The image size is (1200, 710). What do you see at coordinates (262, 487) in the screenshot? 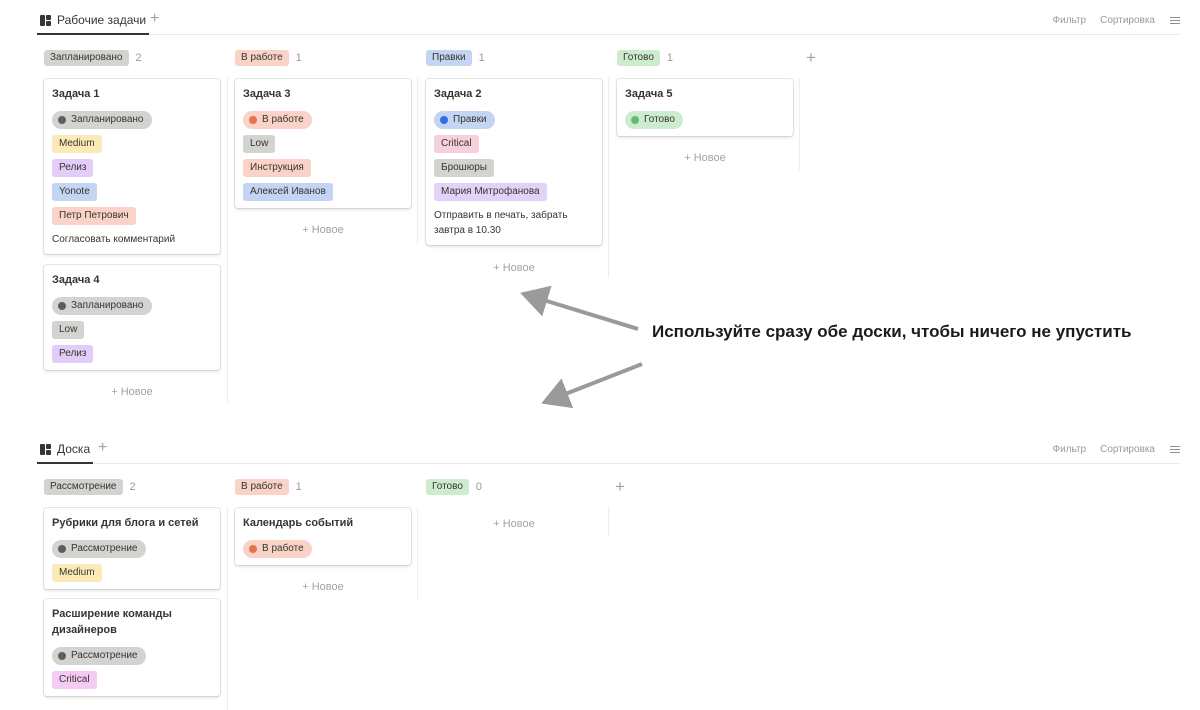
I see `group-label: В работе` at bounding box center [262, 487].